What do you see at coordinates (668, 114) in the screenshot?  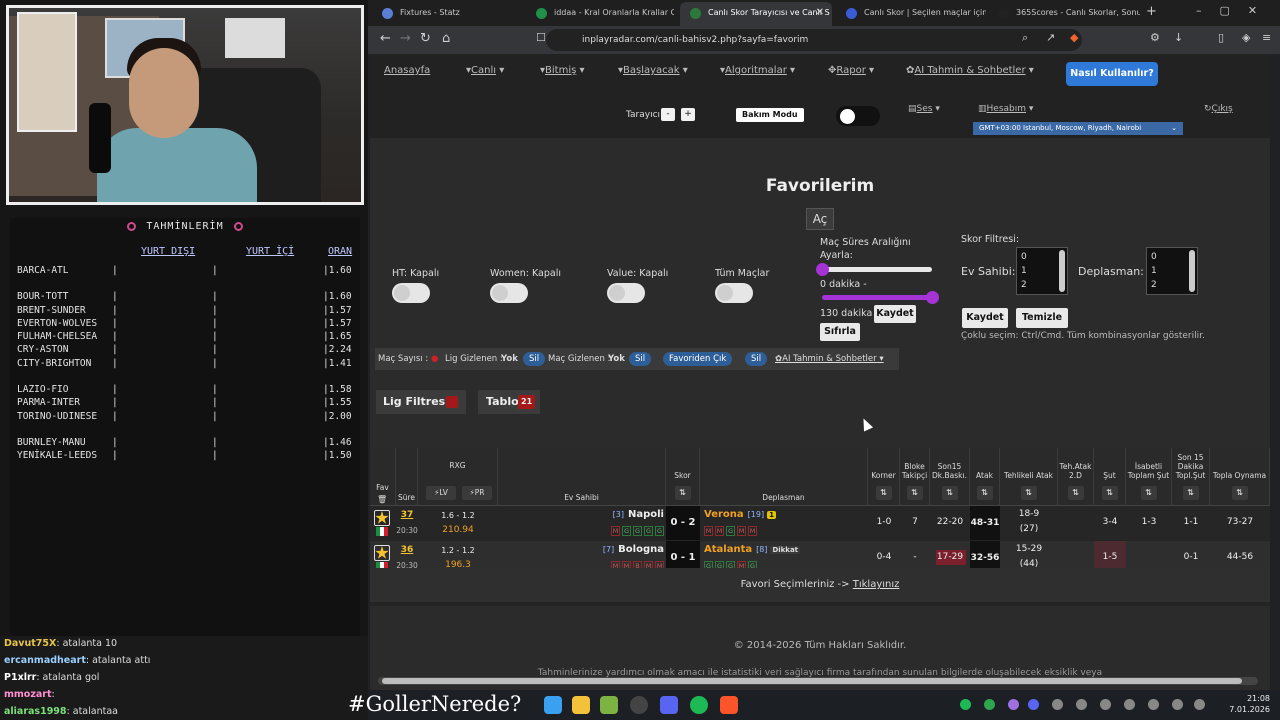 I see `tarayici-minus-button: -` at bounding box center [668, 114].